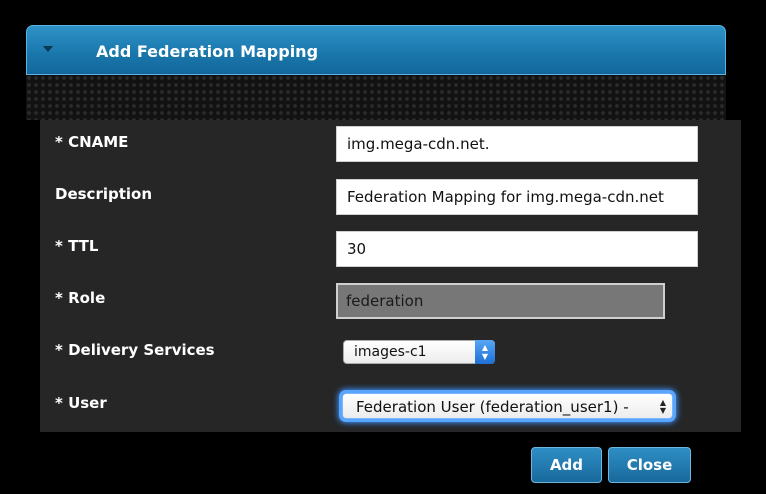 The width and height of the screenshot is (766, 494). Describe the element at coordinates (517, 249) in the screenshot. I see `ttl-input` at that location.